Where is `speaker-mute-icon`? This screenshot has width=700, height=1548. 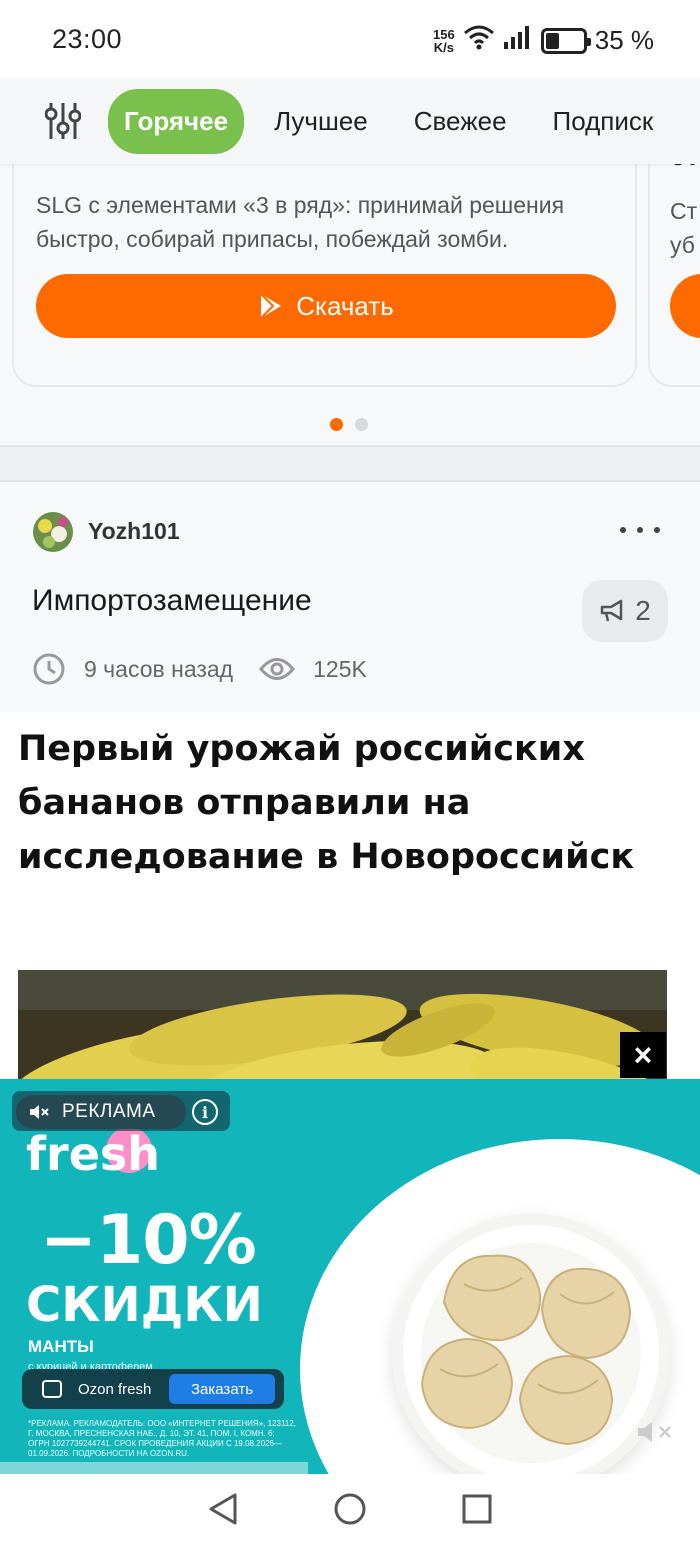 speaker-mute-icon is located at coordinates (654, 1432).